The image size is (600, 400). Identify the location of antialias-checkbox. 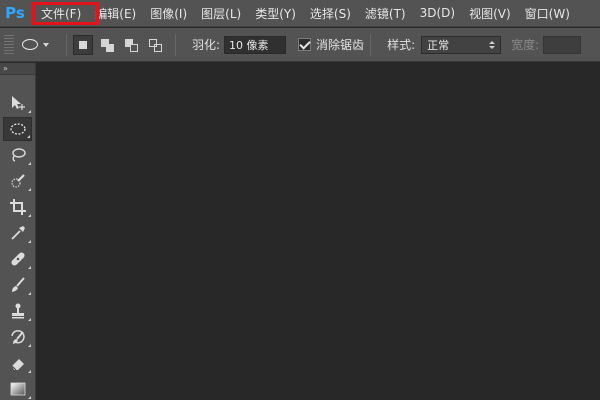
(305, 44).